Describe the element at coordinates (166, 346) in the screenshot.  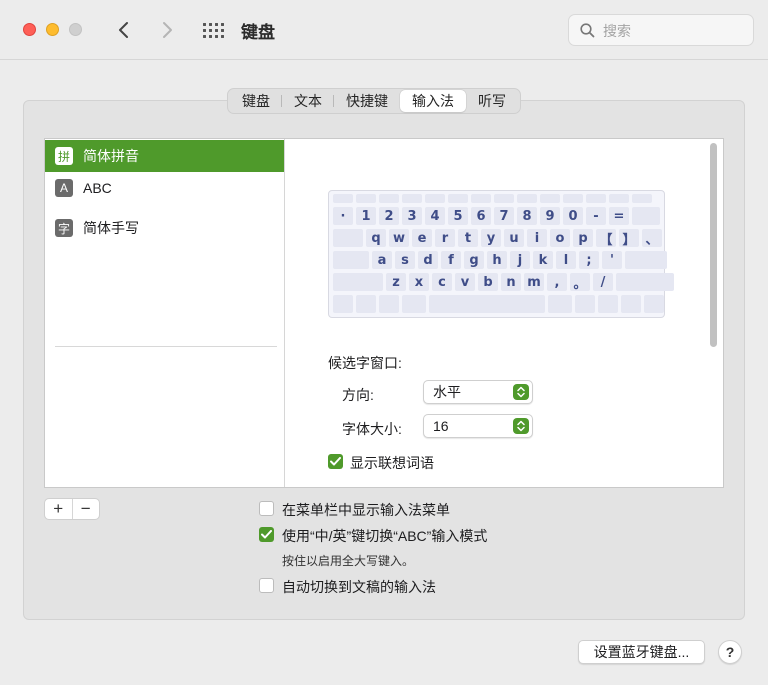
I see `list-divider` at that location.